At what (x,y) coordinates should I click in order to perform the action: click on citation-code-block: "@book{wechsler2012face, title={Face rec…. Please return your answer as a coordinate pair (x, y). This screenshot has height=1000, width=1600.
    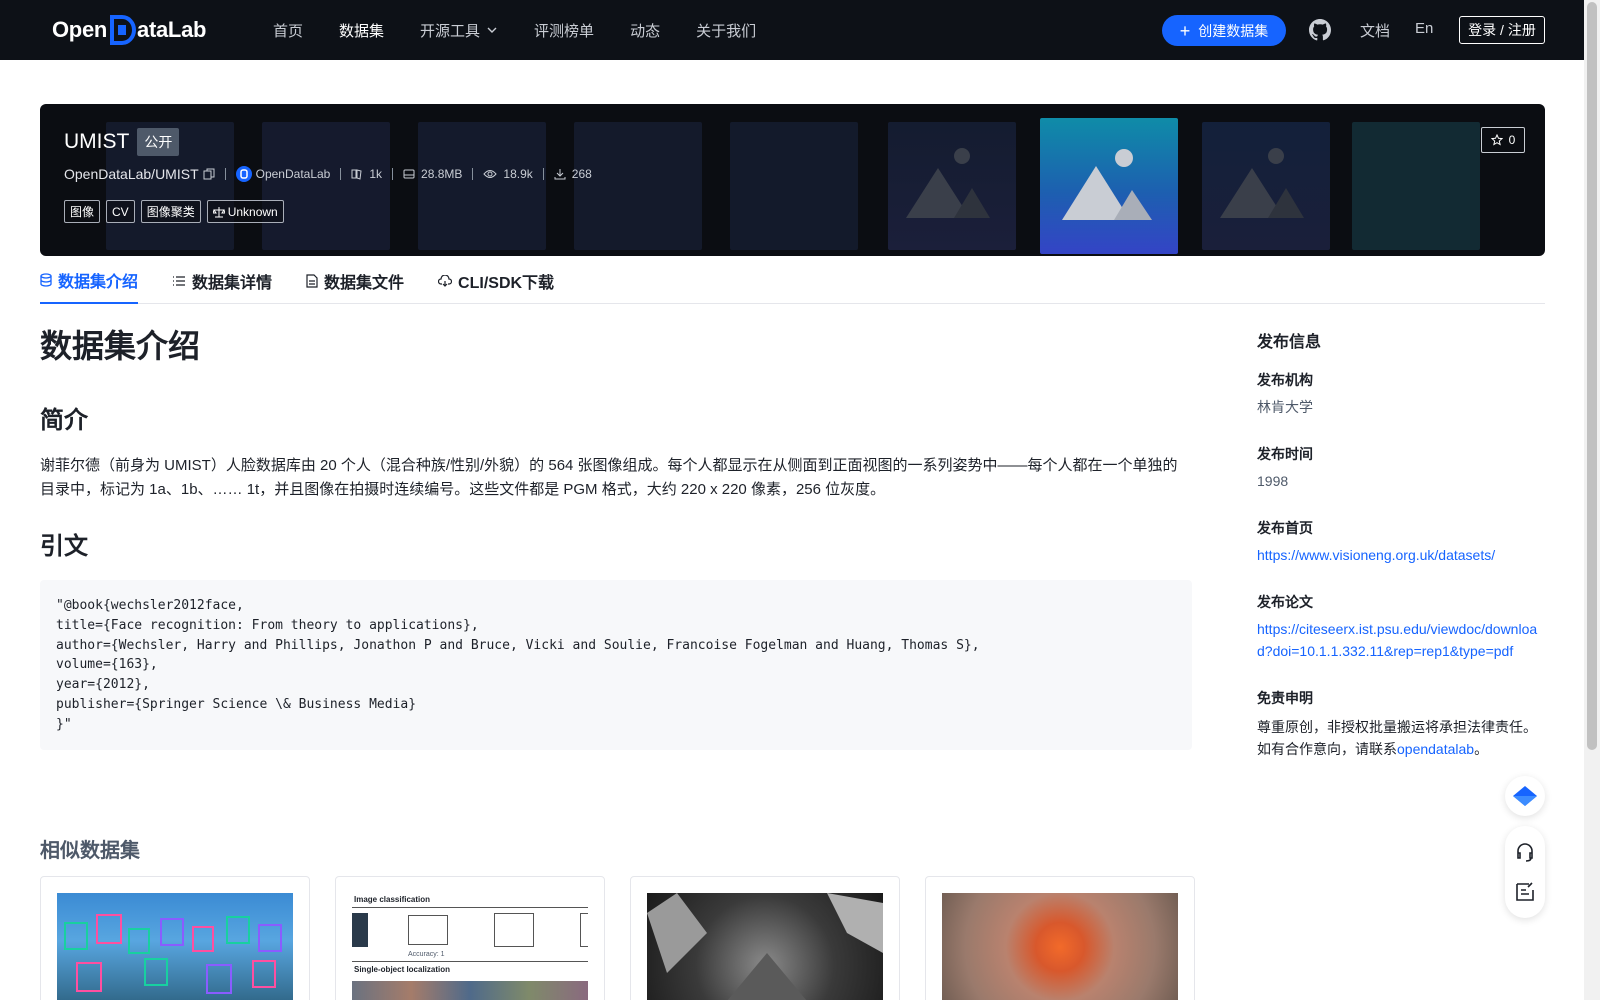
    Looking at the image, I should click on (616, 665).